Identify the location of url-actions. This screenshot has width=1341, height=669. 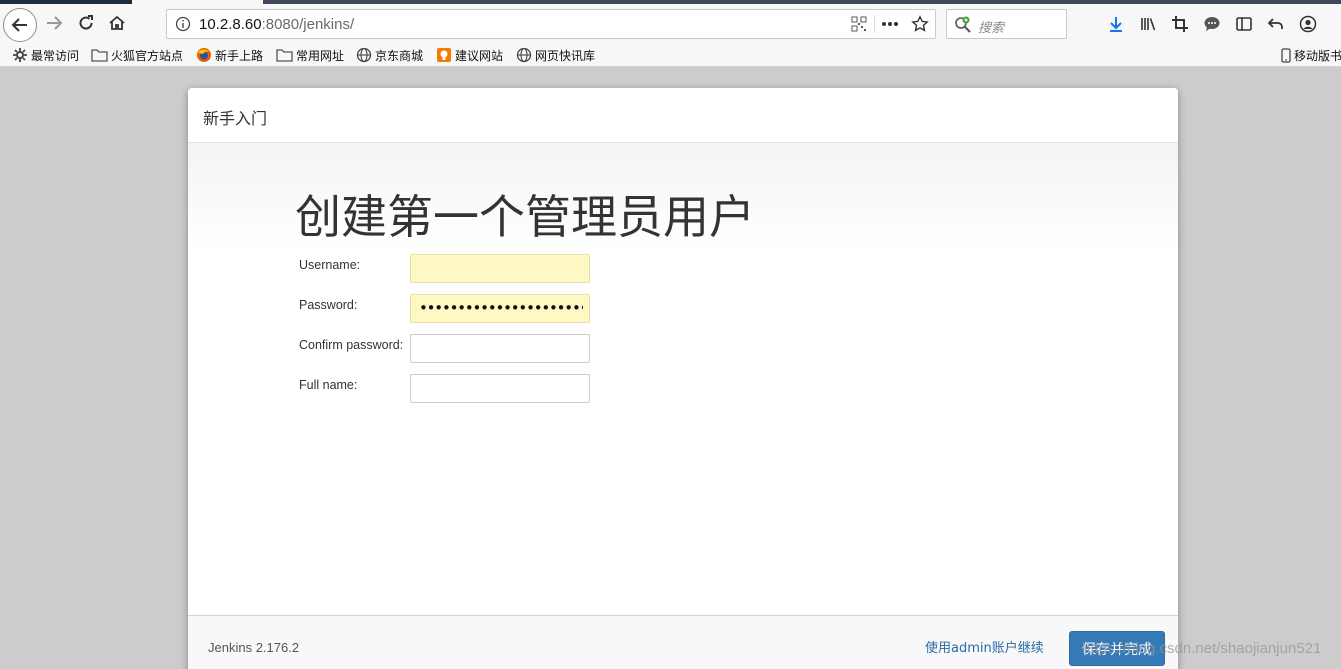
(889, 24).